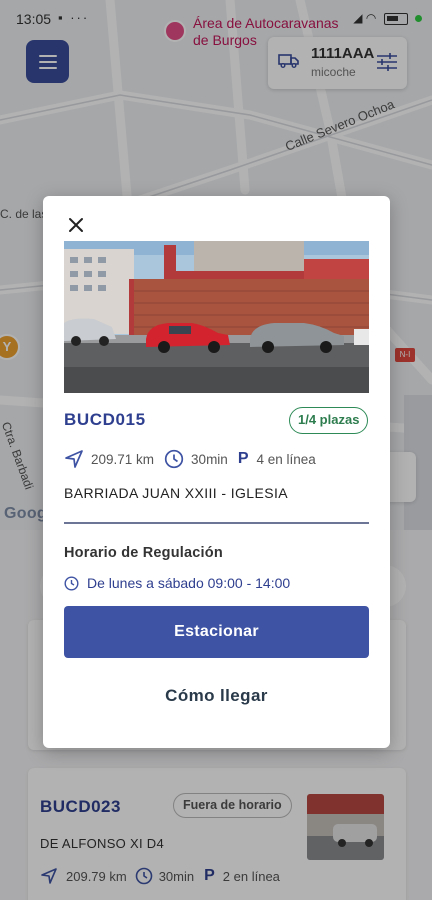  Describe the element at coordinates (209, 459) in the screenshot. I see `duration-value: 30min` at that location.